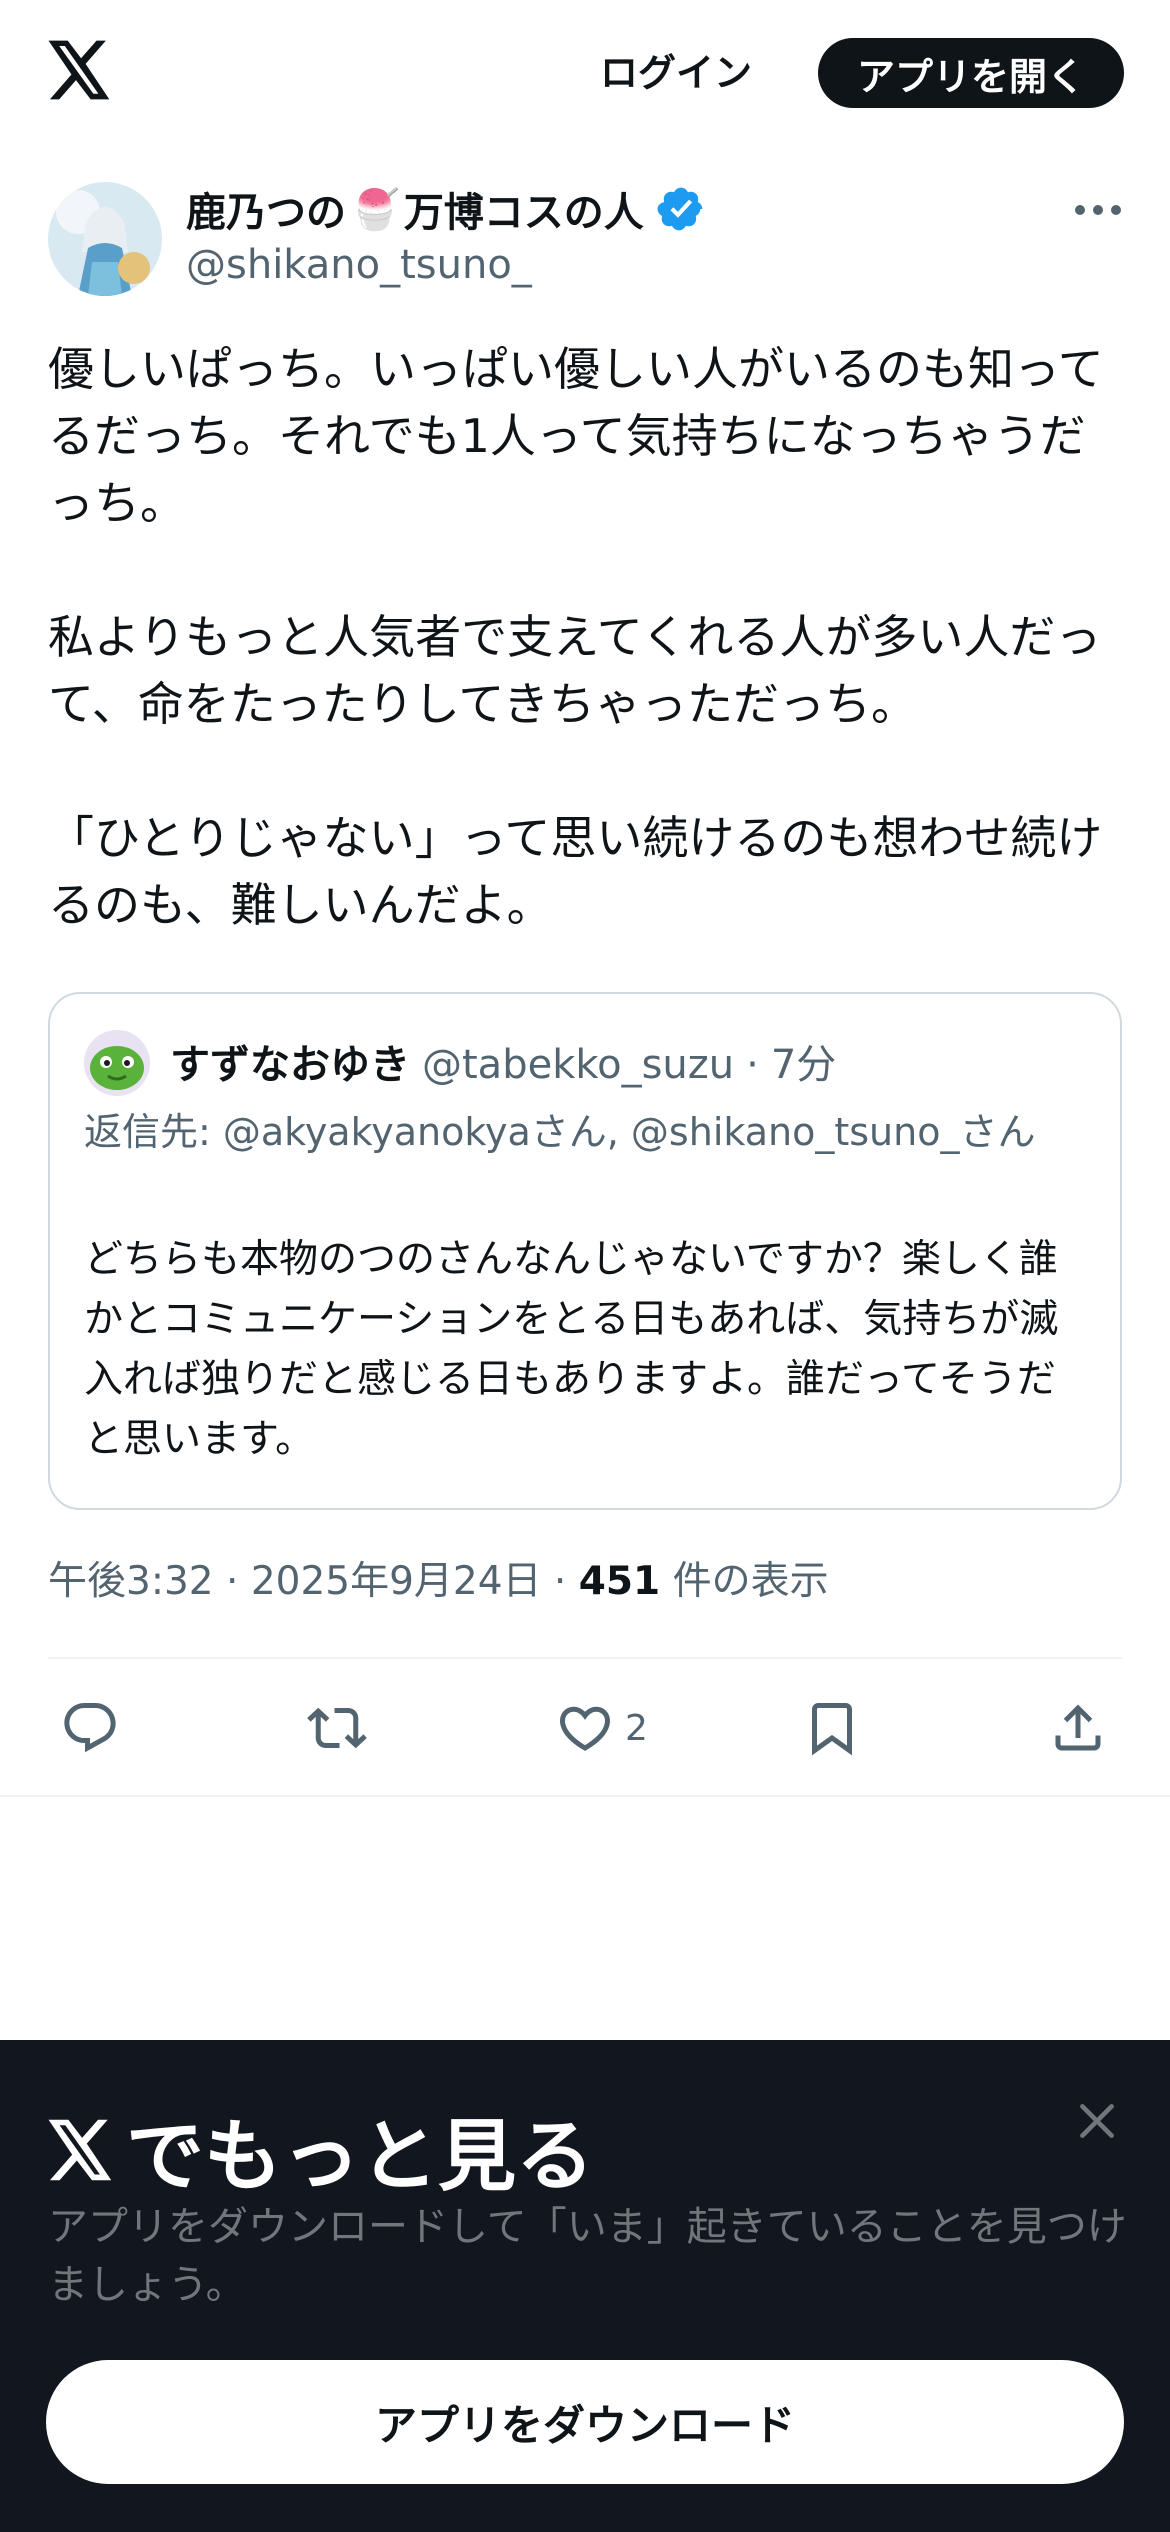  Describe the element at coordinates (131, 1581) in the screenshot. I see `tweet-time: 午後3:32` at that location.